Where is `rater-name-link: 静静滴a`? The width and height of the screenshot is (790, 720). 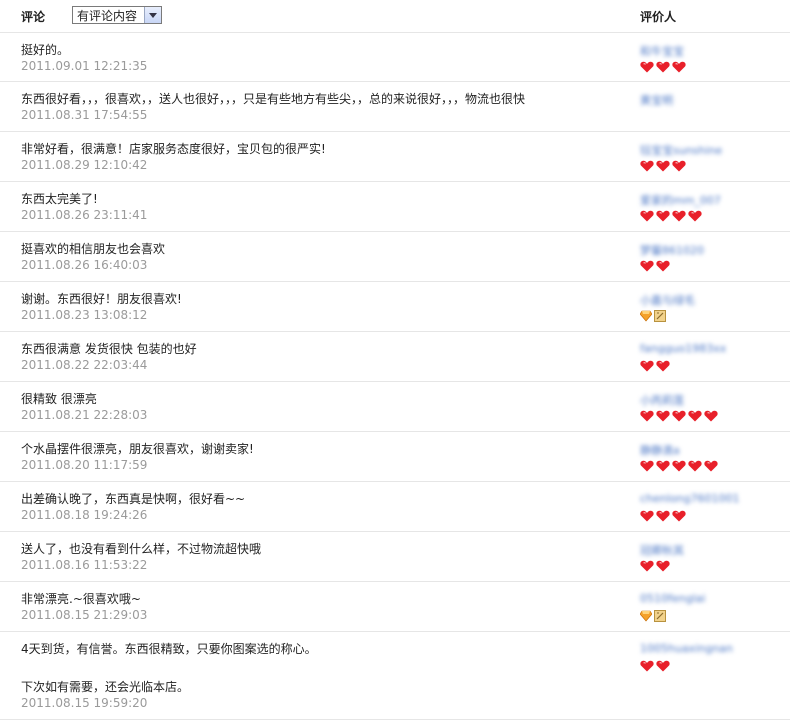 rater-name-link: 静静滴a is located at coordinates (660, 450).